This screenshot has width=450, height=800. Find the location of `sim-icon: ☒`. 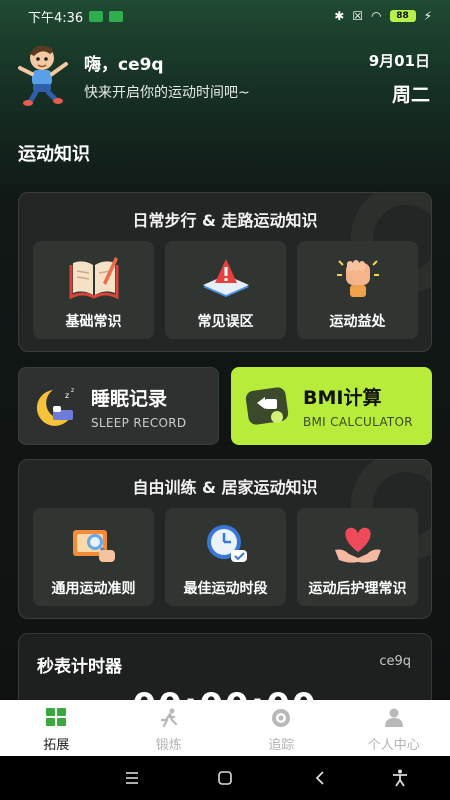

sim-icon: ☒ is located at coordinates (358, 16).